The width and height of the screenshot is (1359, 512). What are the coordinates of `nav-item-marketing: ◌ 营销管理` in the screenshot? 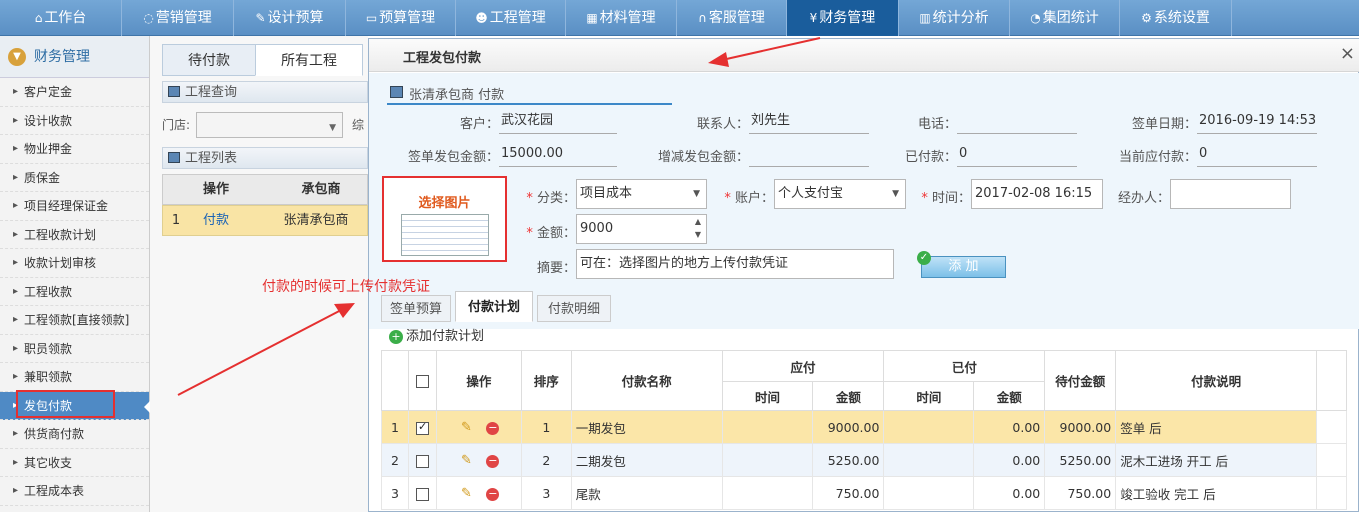 It's located at (178, 18).